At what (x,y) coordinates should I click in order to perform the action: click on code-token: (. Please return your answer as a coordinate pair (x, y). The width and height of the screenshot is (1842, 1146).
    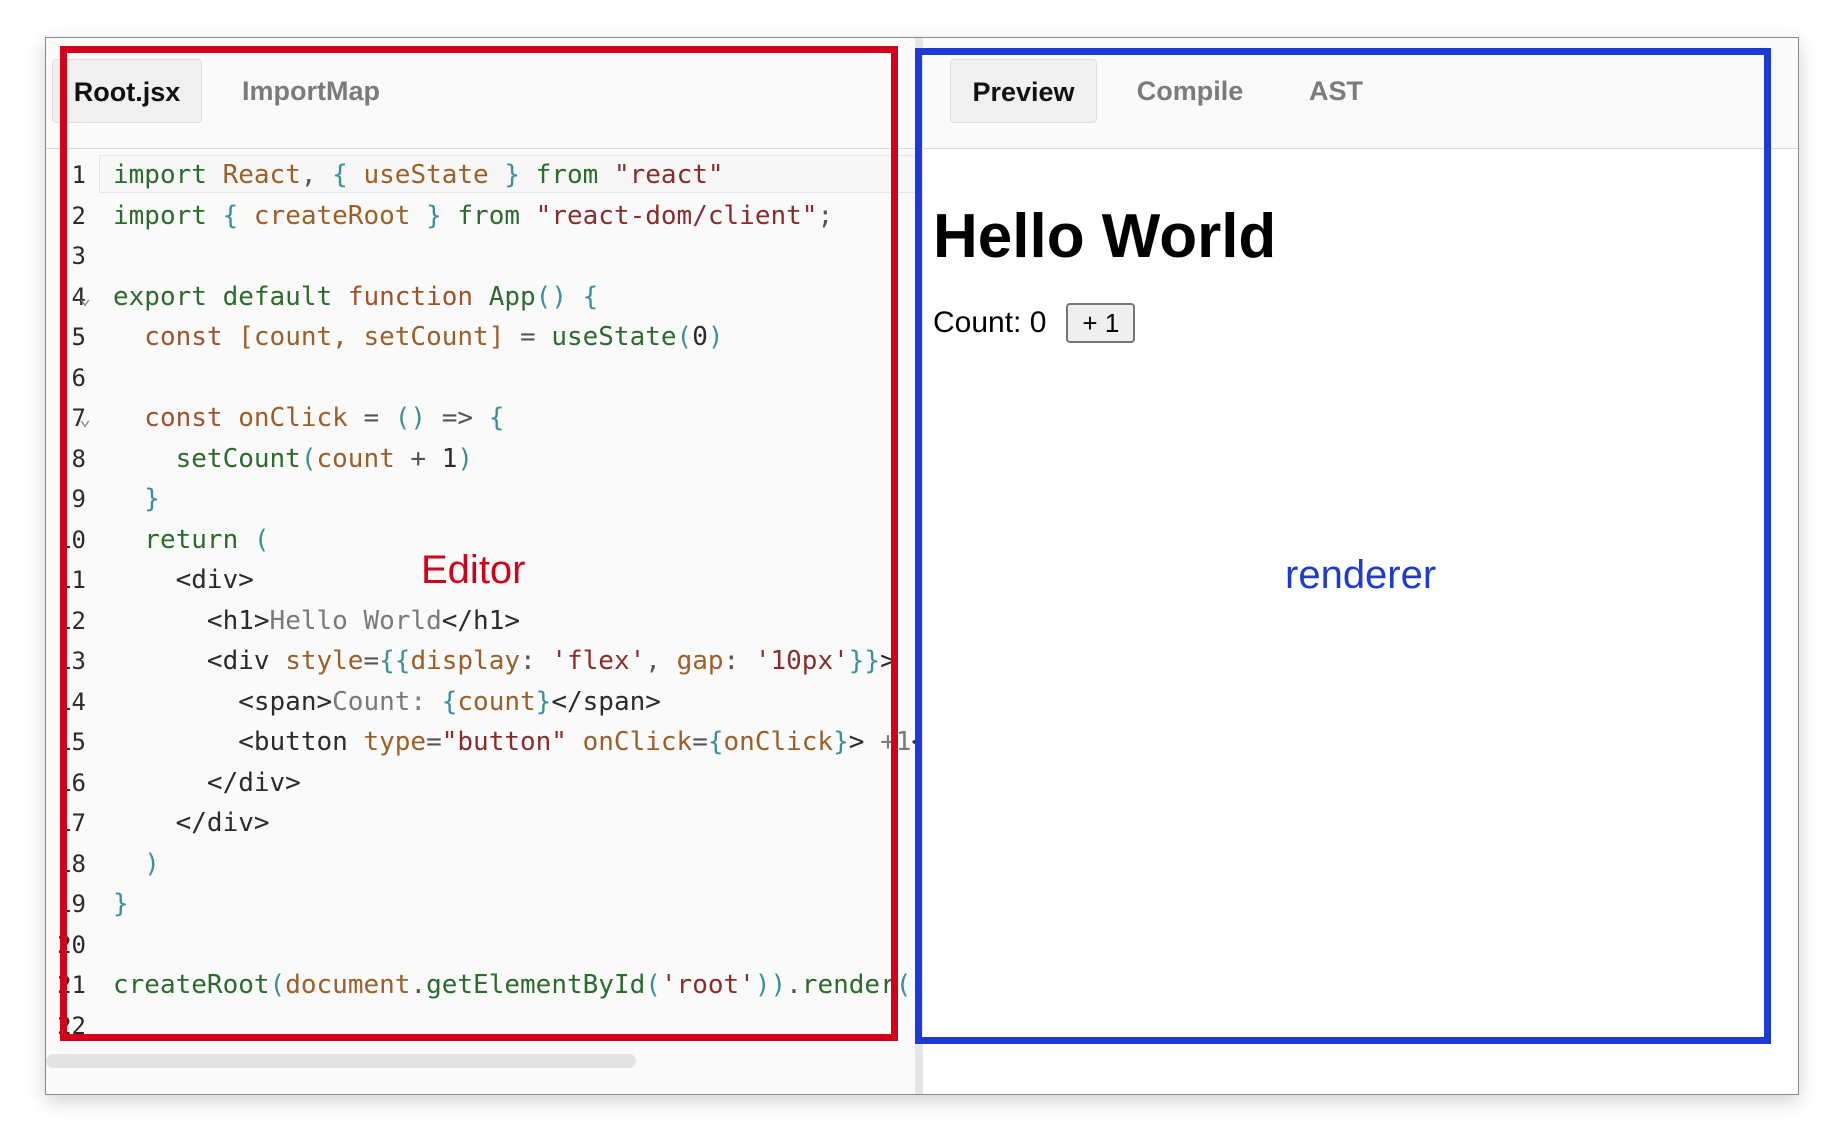
    Looking at the image, I should click on (903, 985).